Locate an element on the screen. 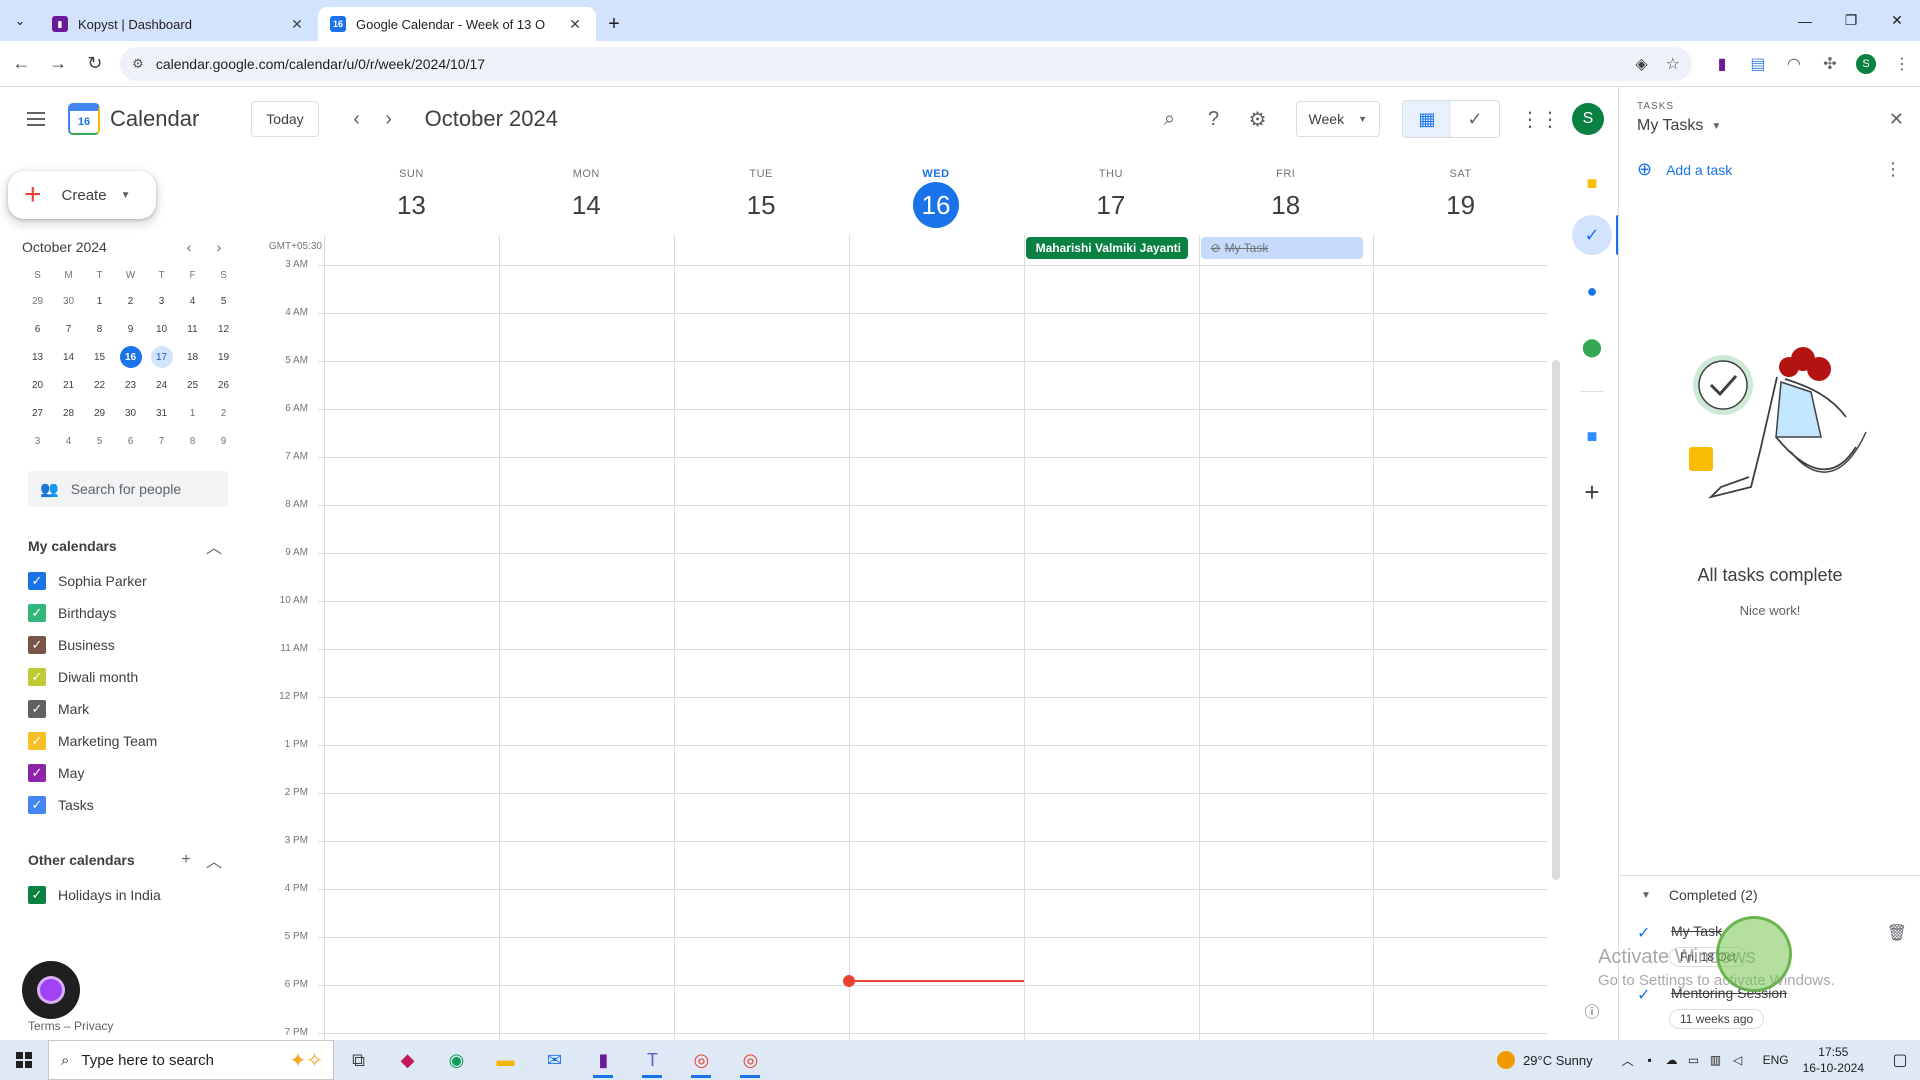 This screenshot has width=1920, height=1080. edge-browser-icon: ◉ is located at coordinates (456, 1060).